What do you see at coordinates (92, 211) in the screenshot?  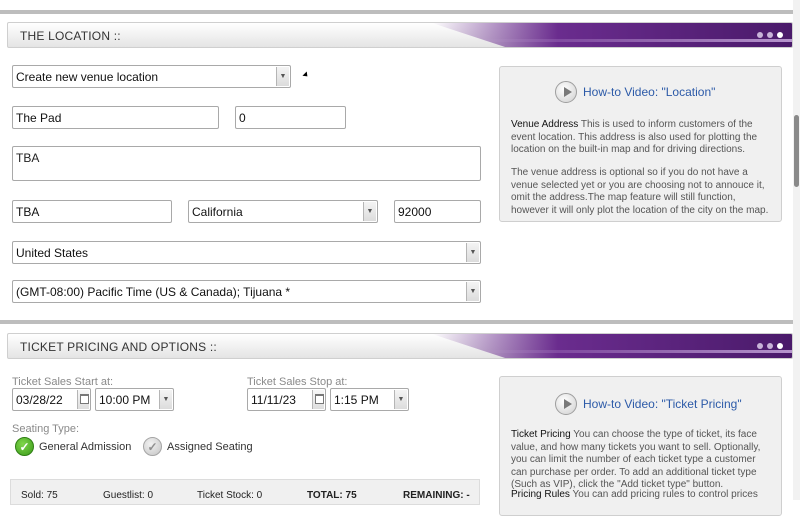 I see `city-input: TBA` at bounding box center [92, 211].